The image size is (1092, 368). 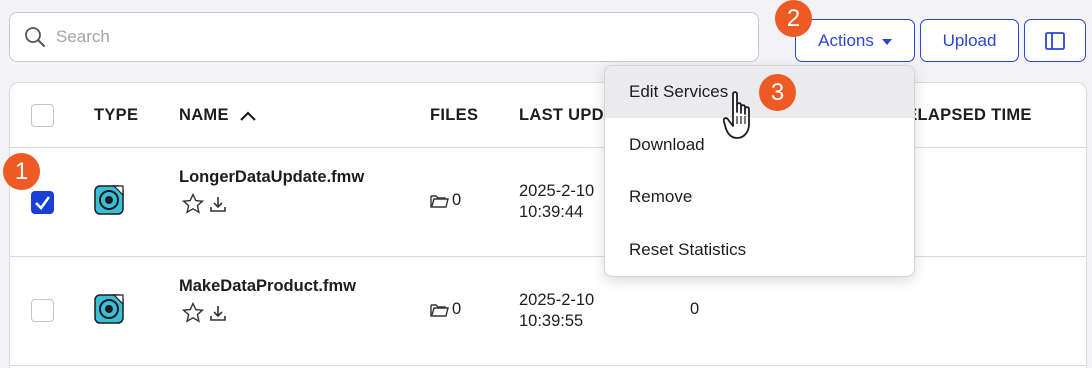 What do you see at coordinates (21, 171) in the screenshot?
I see `callout-badge-1: 1` at bounding box center [21, 171].